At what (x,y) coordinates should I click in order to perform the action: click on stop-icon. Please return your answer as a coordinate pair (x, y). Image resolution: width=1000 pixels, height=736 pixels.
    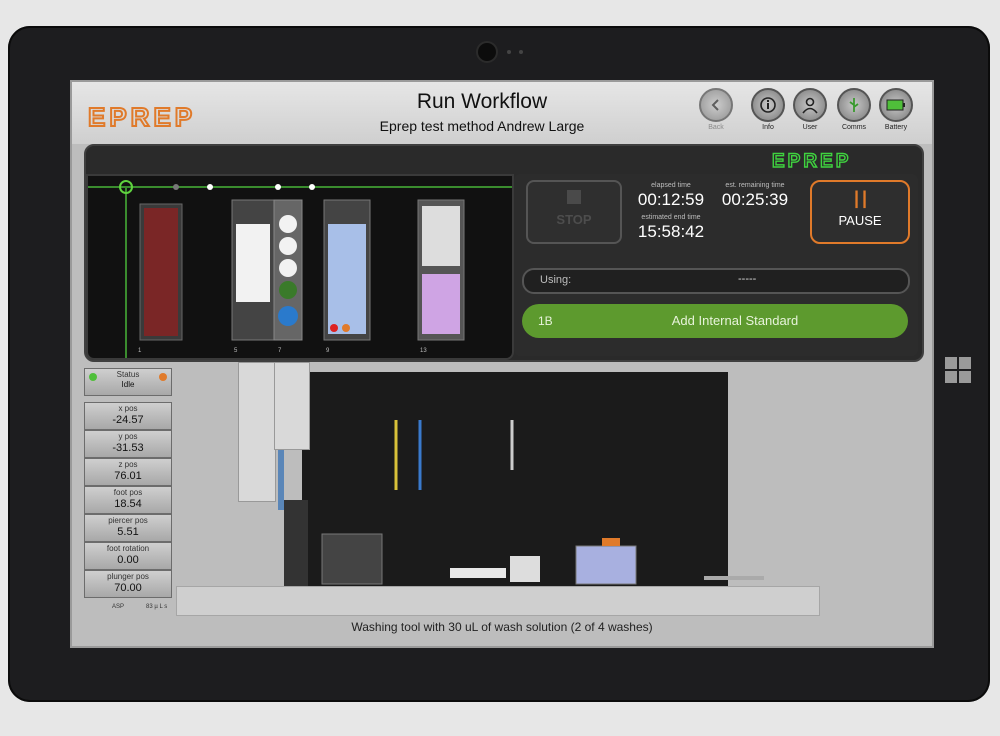
    Looking at the image, I should click on (574, 197).